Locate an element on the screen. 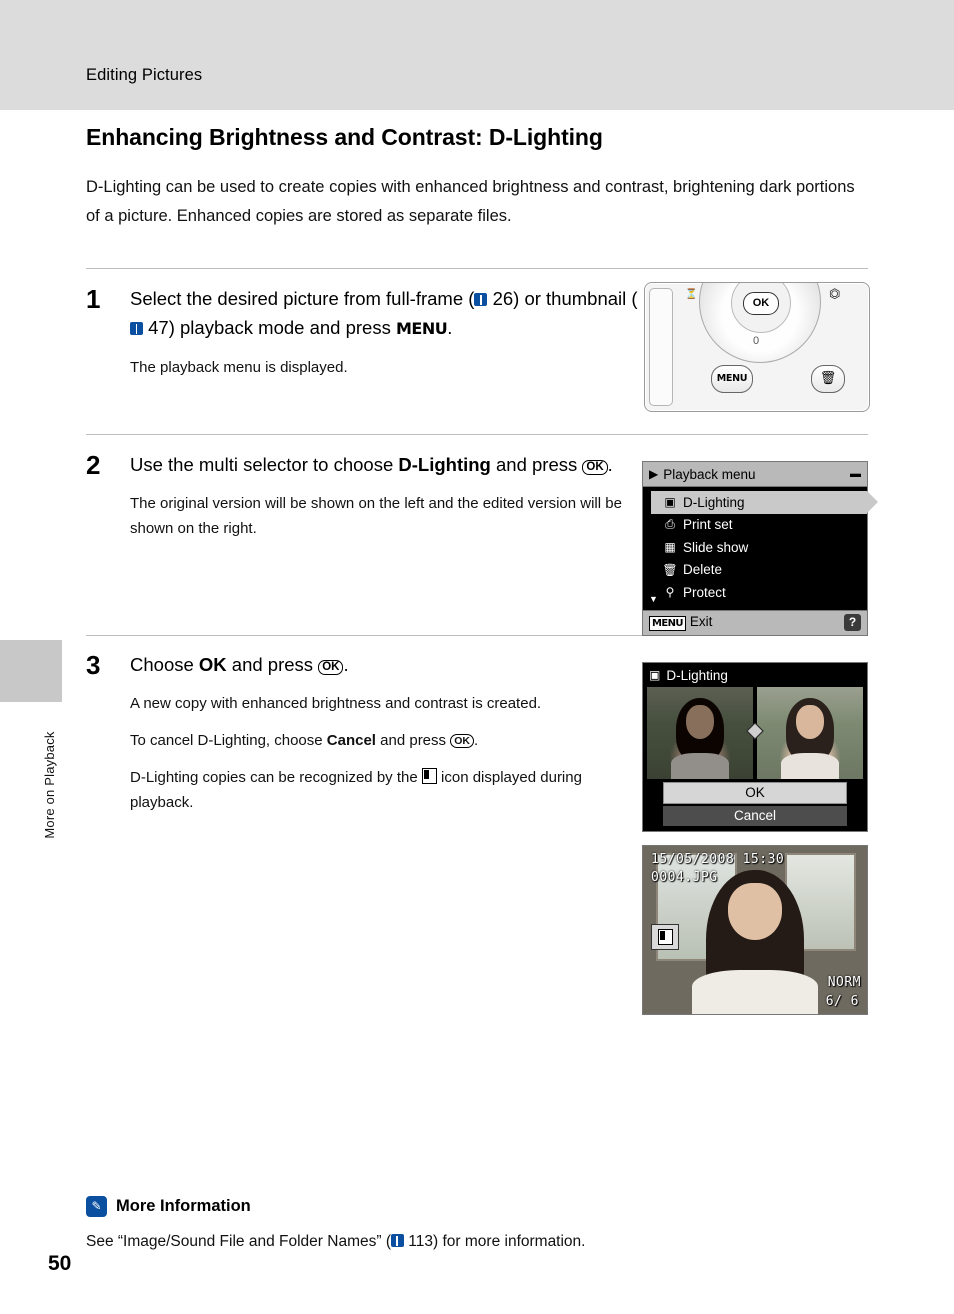 This screenshot has height=1314, width=954. step-3-heading: Choose OK and press OK. is located at coordinates (385, 664).